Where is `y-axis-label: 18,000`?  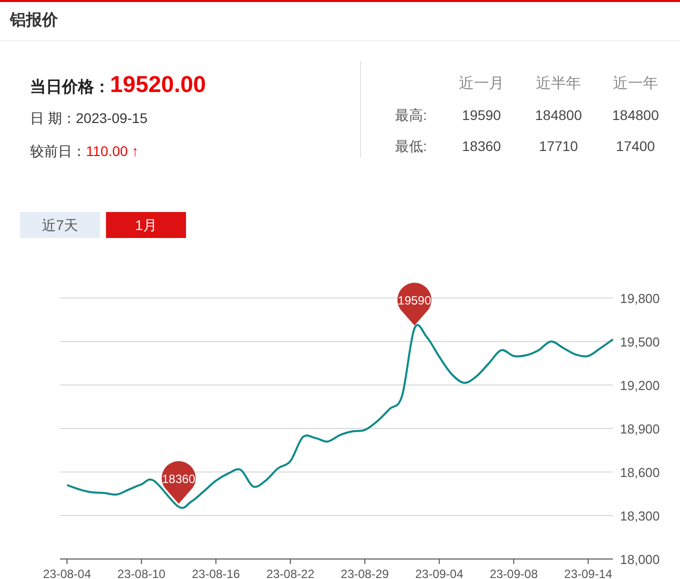 y-axis-label: 18,000 is located at coordinates (640, 559).